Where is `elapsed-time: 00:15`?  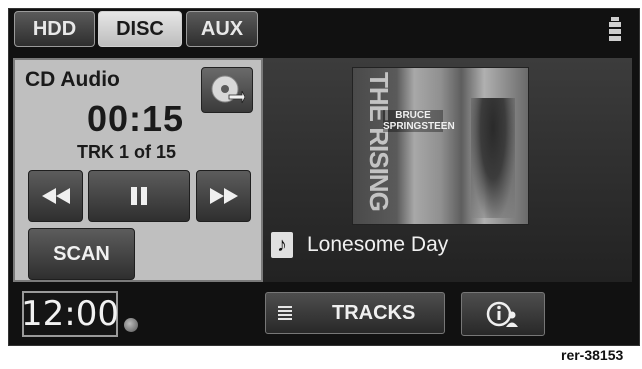
elapsed-time: 00:15 is located at coordinates (136, 118).